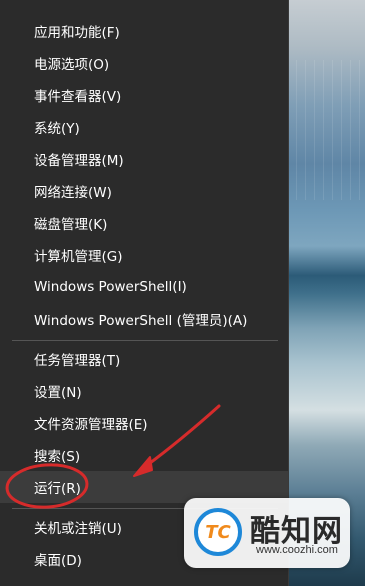 This screenshot has width=365, height=586. What do you see at coordinates (141, 321) in the screenshot?
I see `menu-item-label: Windows PowerShell (管理员)(A)` at bounding box center [141, 321].